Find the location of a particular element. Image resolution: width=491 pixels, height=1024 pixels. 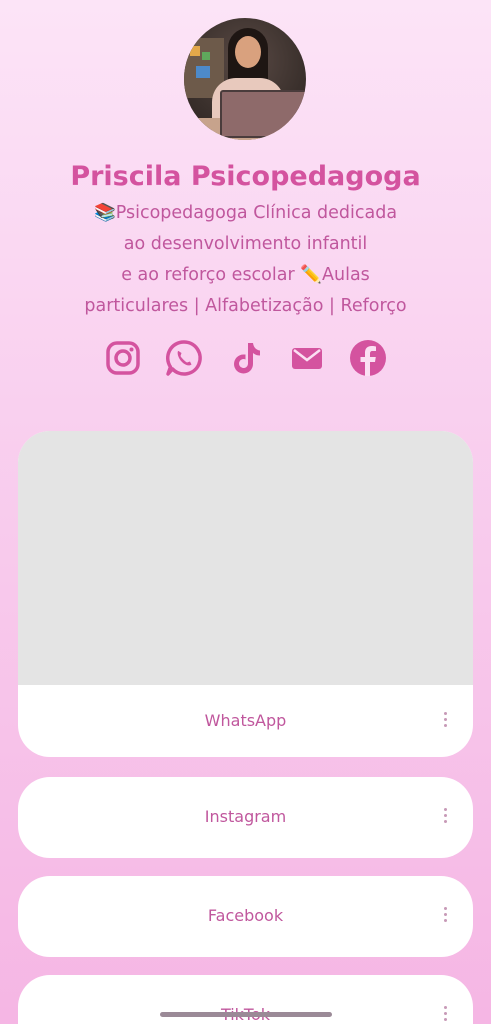

home-indicator is located at coordinates (246, 1014).